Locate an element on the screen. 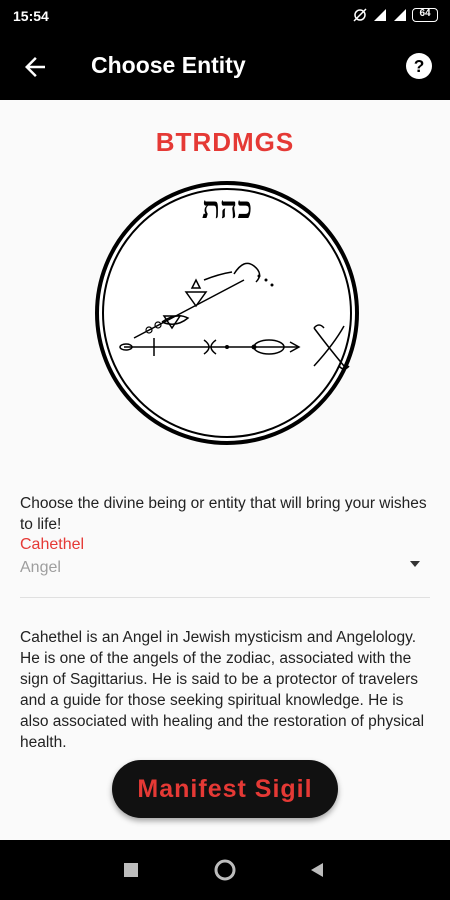 The width and height of the screenshot is (450, 900). back-nav-icon is located at coordinates (317, 870).